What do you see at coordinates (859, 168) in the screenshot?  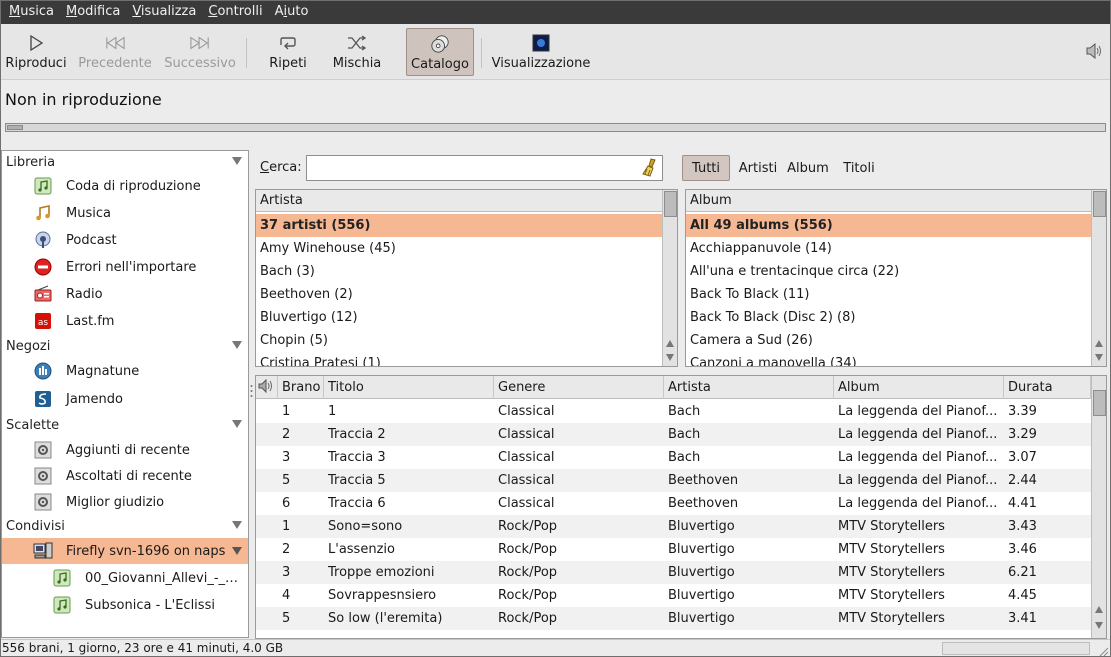 I see `filter-titles-button: Titoli` at bounding box center [859, 168].